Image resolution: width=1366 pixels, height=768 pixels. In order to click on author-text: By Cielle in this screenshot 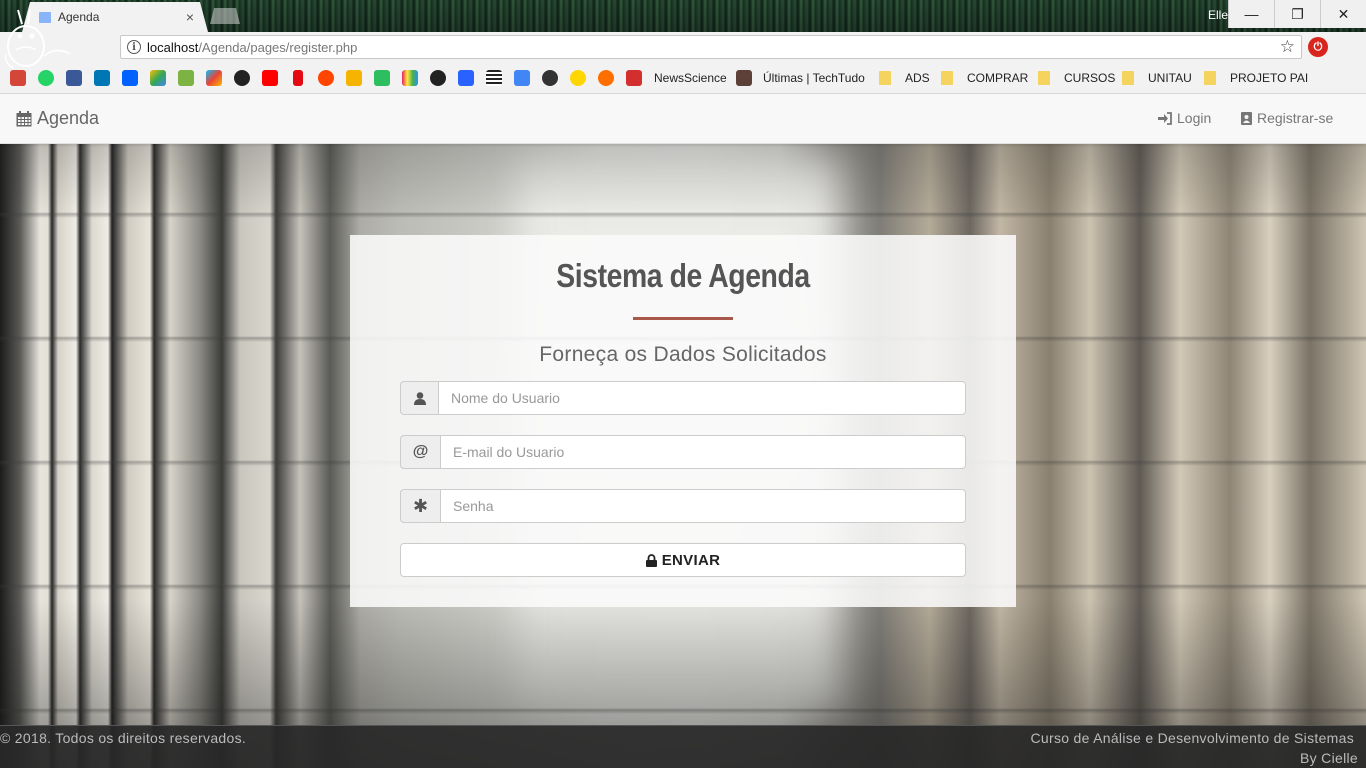, I will do `click(1329, 758)`.